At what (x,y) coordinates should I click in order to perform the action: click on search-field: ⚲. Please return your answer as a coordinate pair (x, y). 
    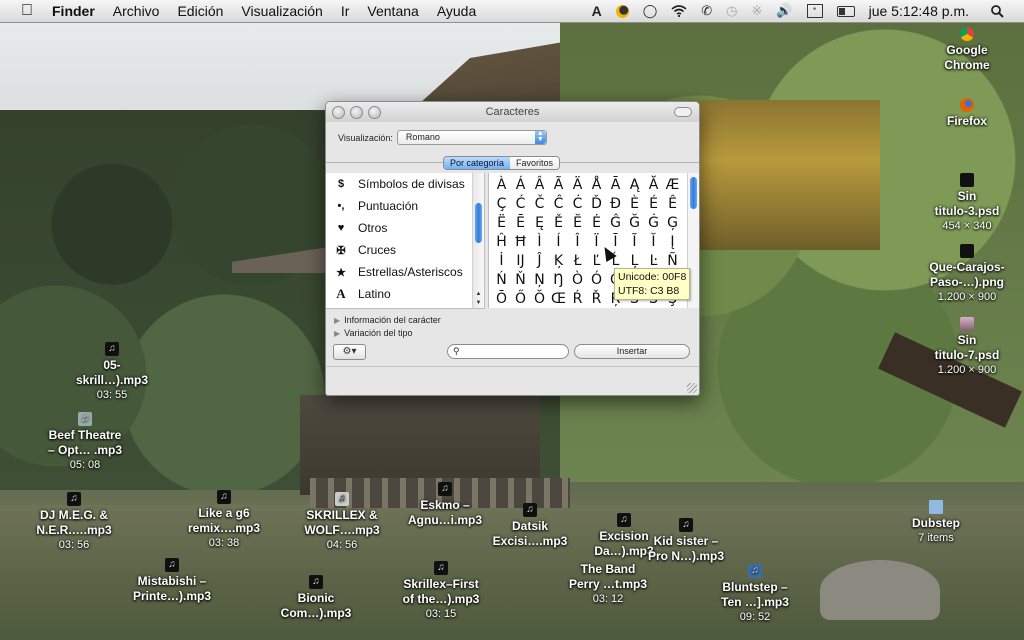
    Looking at the image, I should click on (508, 351).